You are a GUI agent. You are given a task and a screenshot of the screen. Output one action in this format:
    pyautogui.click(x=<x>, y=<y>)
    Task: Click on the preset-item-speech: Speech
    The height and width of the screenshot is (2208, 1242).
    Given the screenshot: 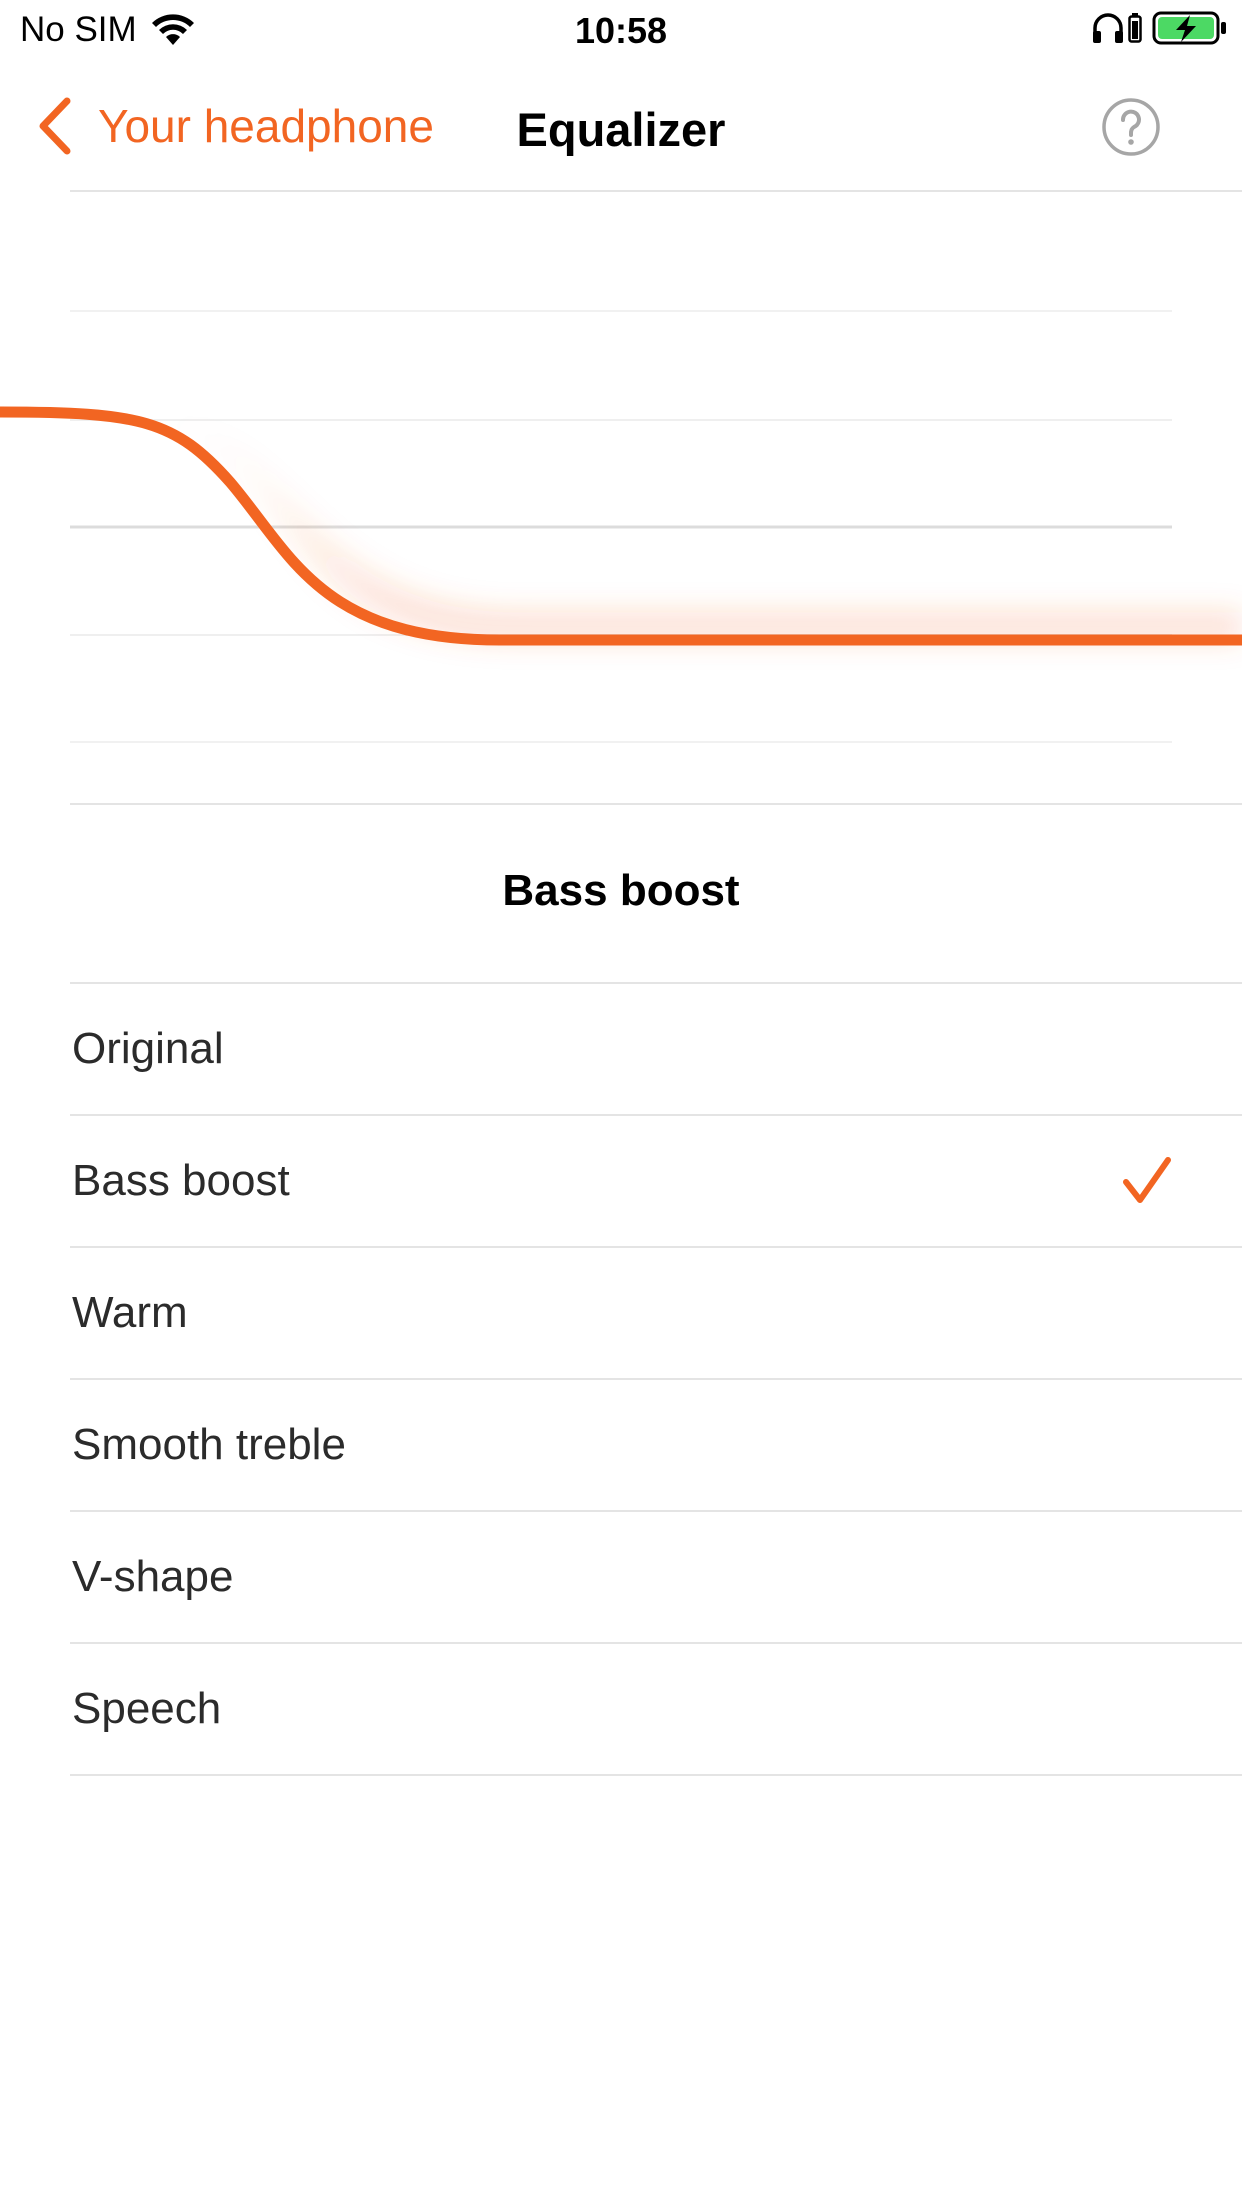 What is the action you would take?
    pyautogui.click(x=656, y=1710)
    